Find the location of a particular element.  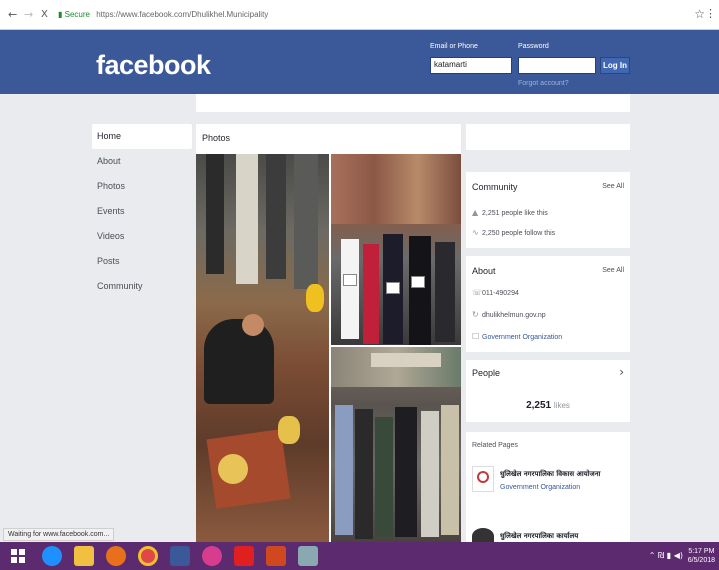

back-icon: ← is located at coordinates (12, 14).